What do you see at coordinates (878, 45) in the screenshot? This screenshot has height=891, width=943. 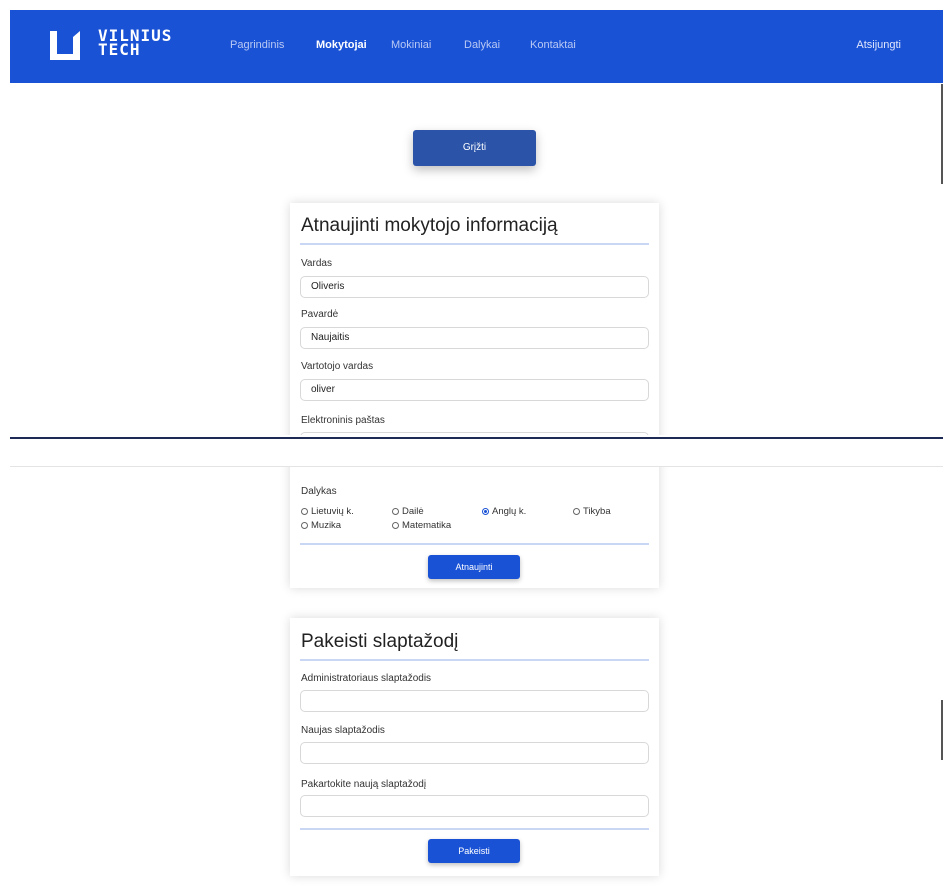 I see `logout-link: Atsijungti` at bounding box center [878, 45].